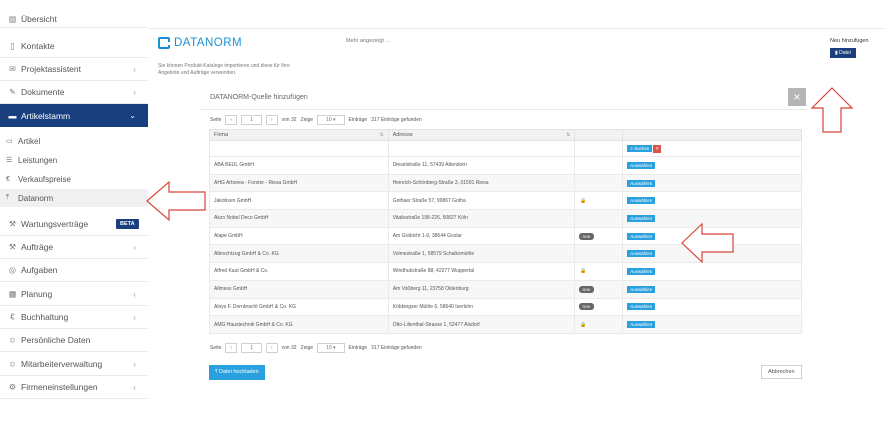 The height and width of the screenshot is (443, 885). I want to click on sidebar-item-label: Wartungsverträge, so click(55, 224).